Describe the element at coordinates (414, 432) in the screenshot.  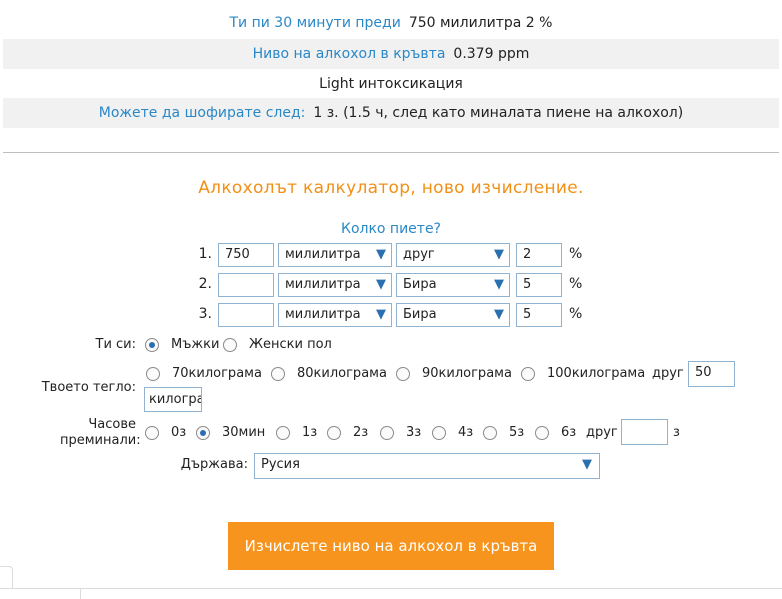
I see `hours-3-label: 3з` at that location.